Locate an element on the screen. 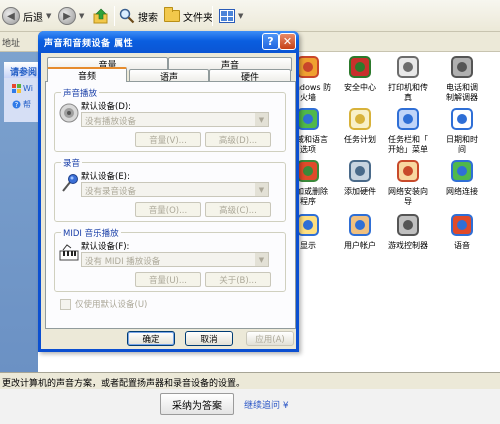 The image size is (500, 424). address-label: 地址 is located at coordinates (11, 44).